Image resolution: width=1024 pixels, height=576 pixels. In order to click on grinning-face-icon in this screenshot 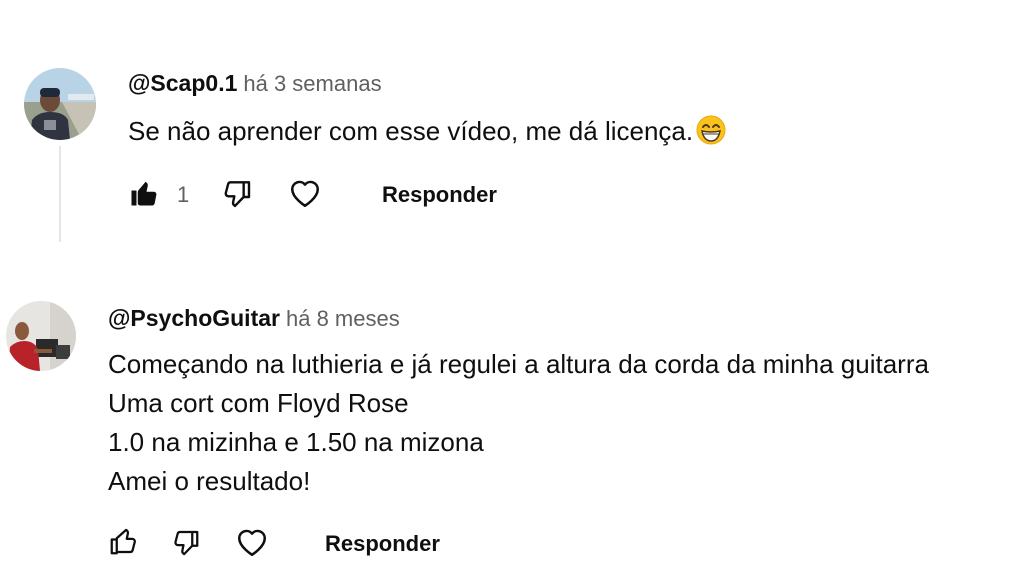, I will do `click(711, 135)`.